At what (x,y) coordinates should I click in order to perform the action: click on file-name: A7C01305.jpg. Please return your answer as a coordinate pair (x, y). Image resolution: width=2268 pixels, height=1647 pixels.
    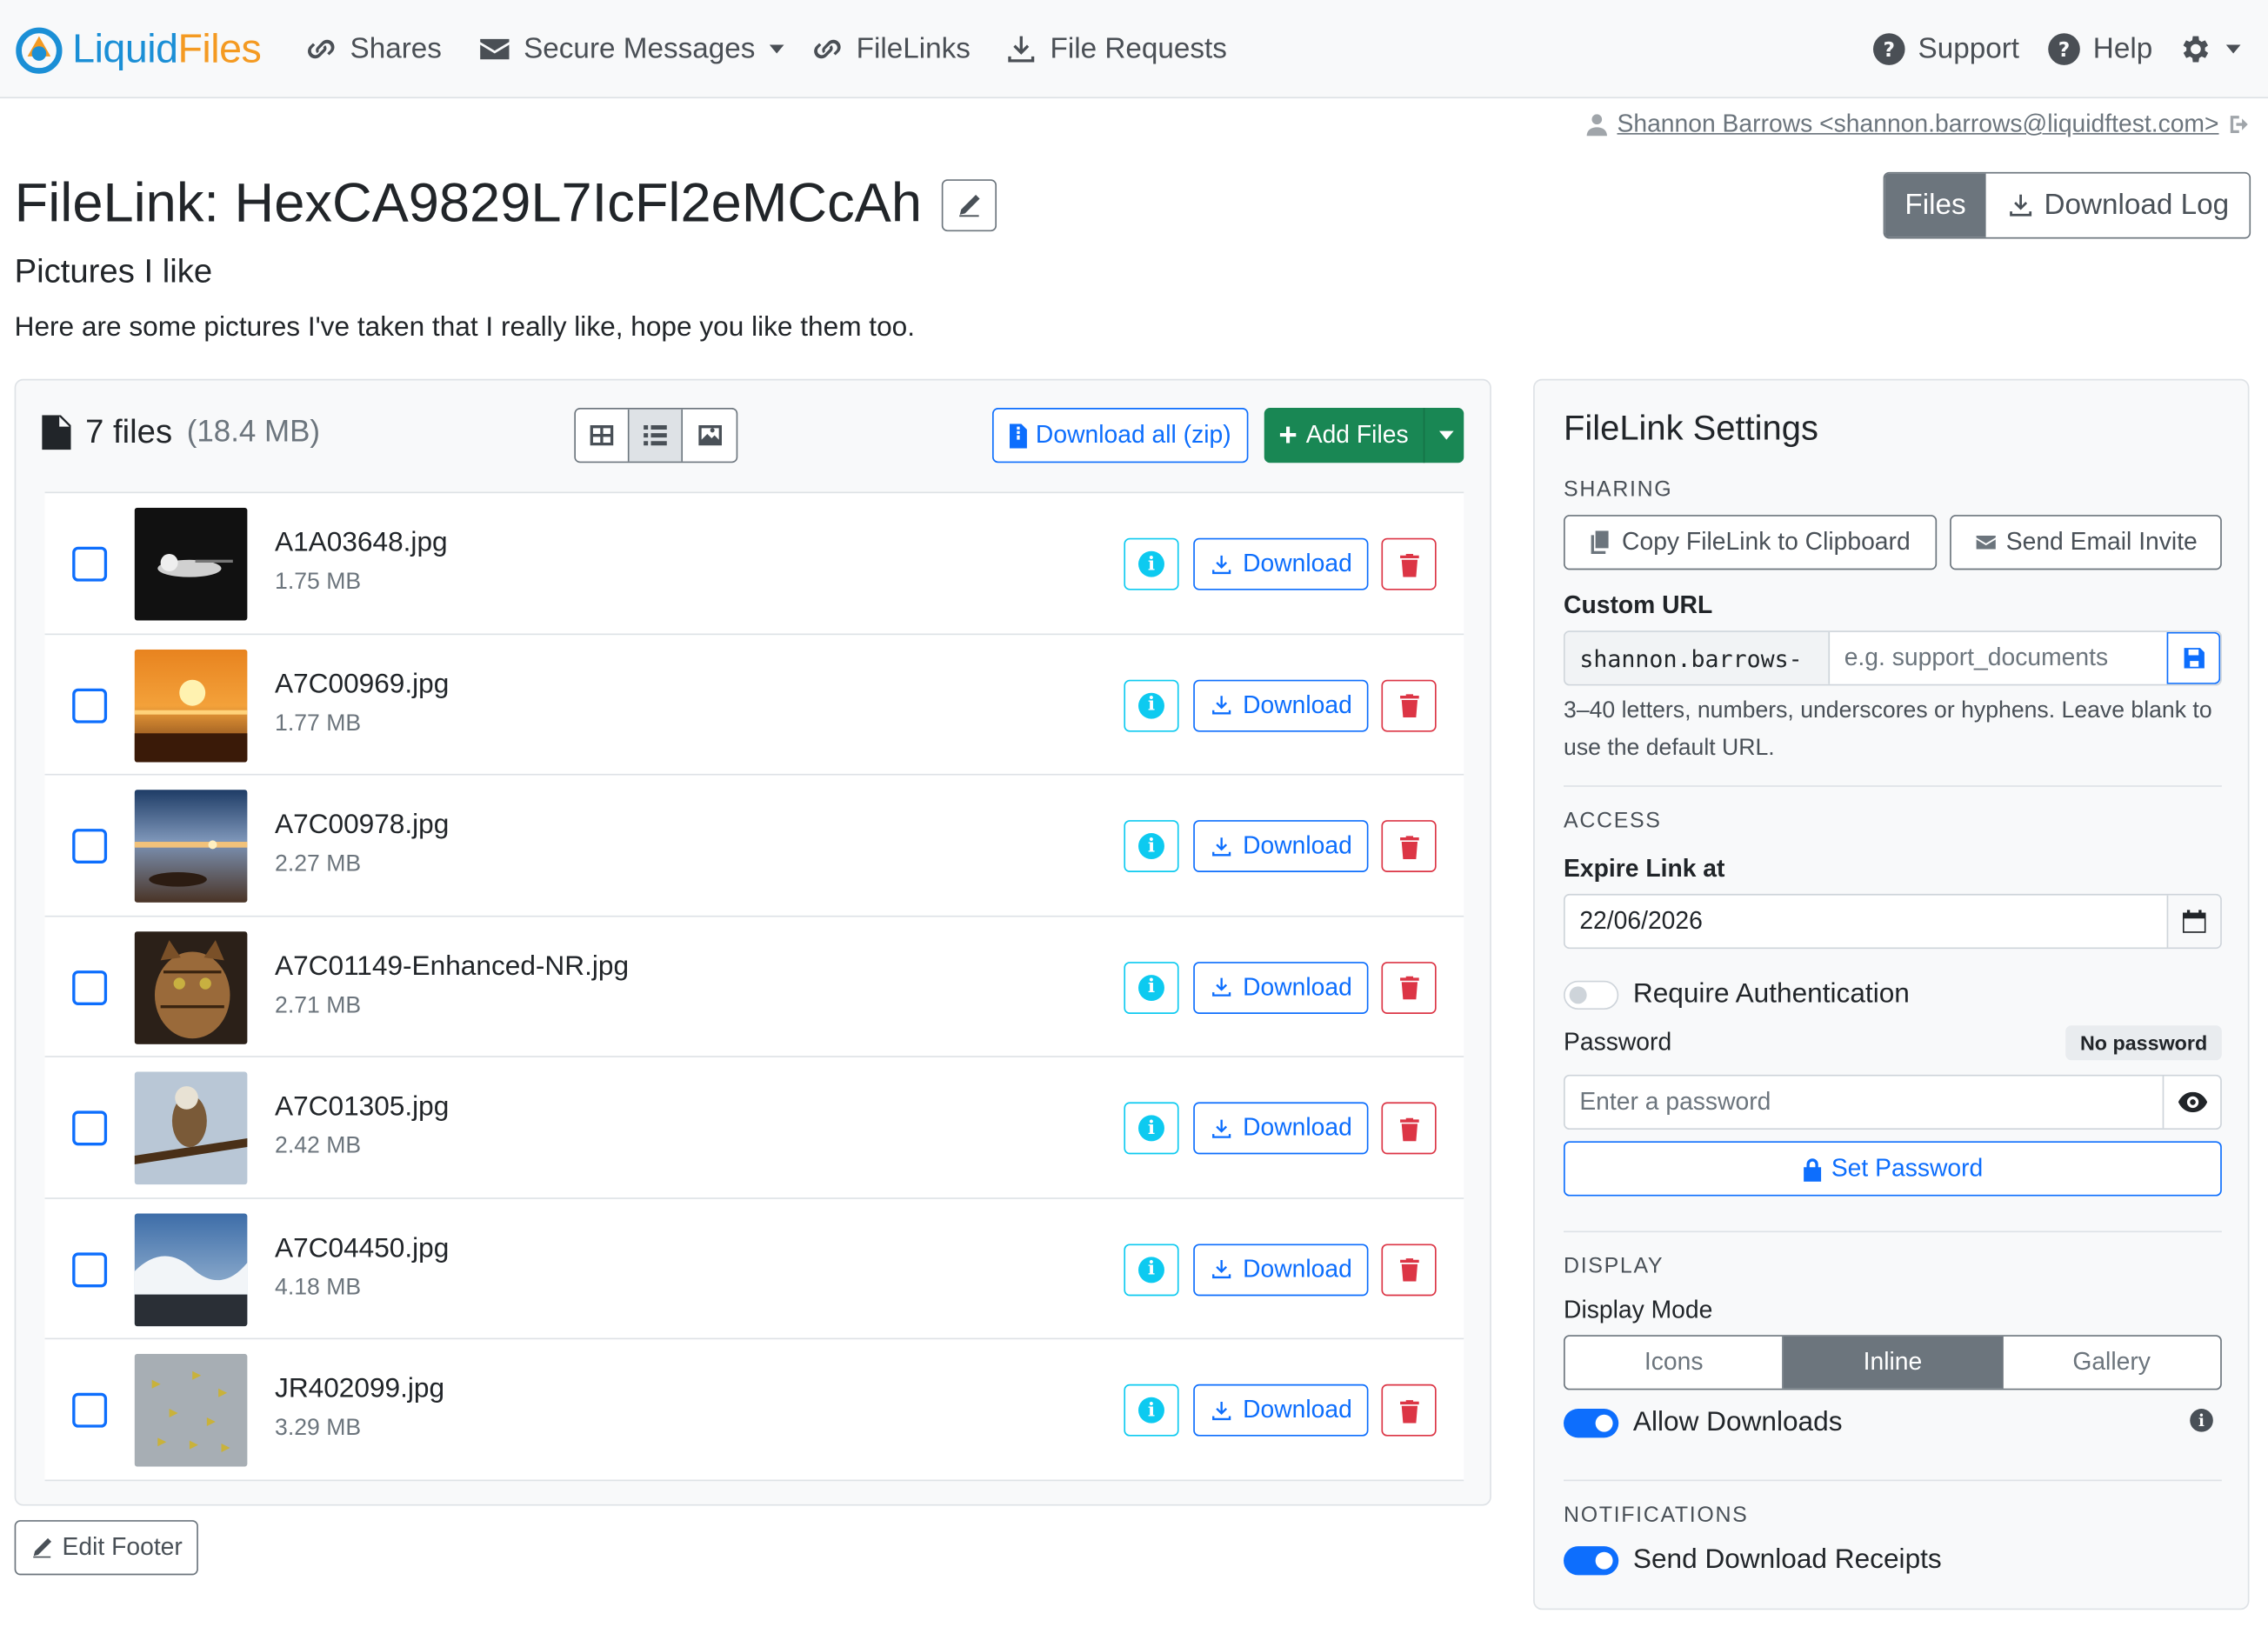
    Looking at the image, I should click on (362, 1108).